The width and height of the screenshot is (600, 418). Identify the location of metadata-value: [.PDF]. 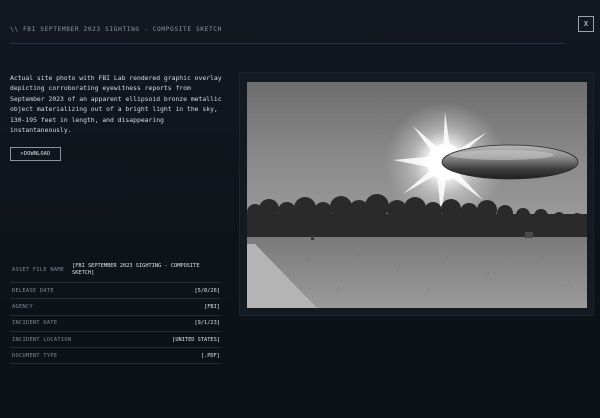
(210, 355).